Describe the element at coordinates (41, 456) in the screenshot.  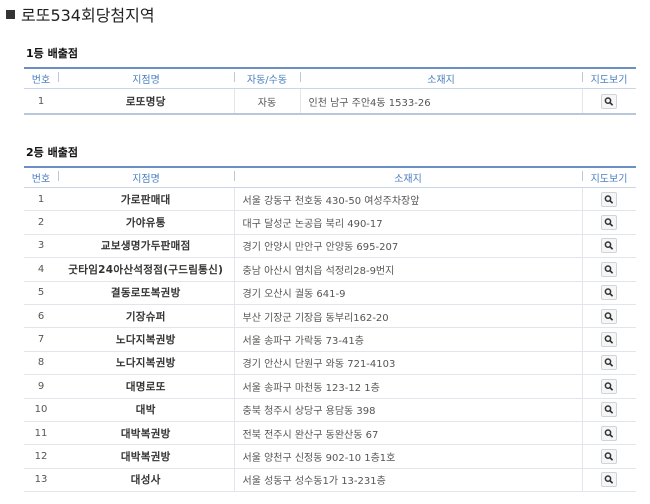
I see `row-number: 12` at that location.